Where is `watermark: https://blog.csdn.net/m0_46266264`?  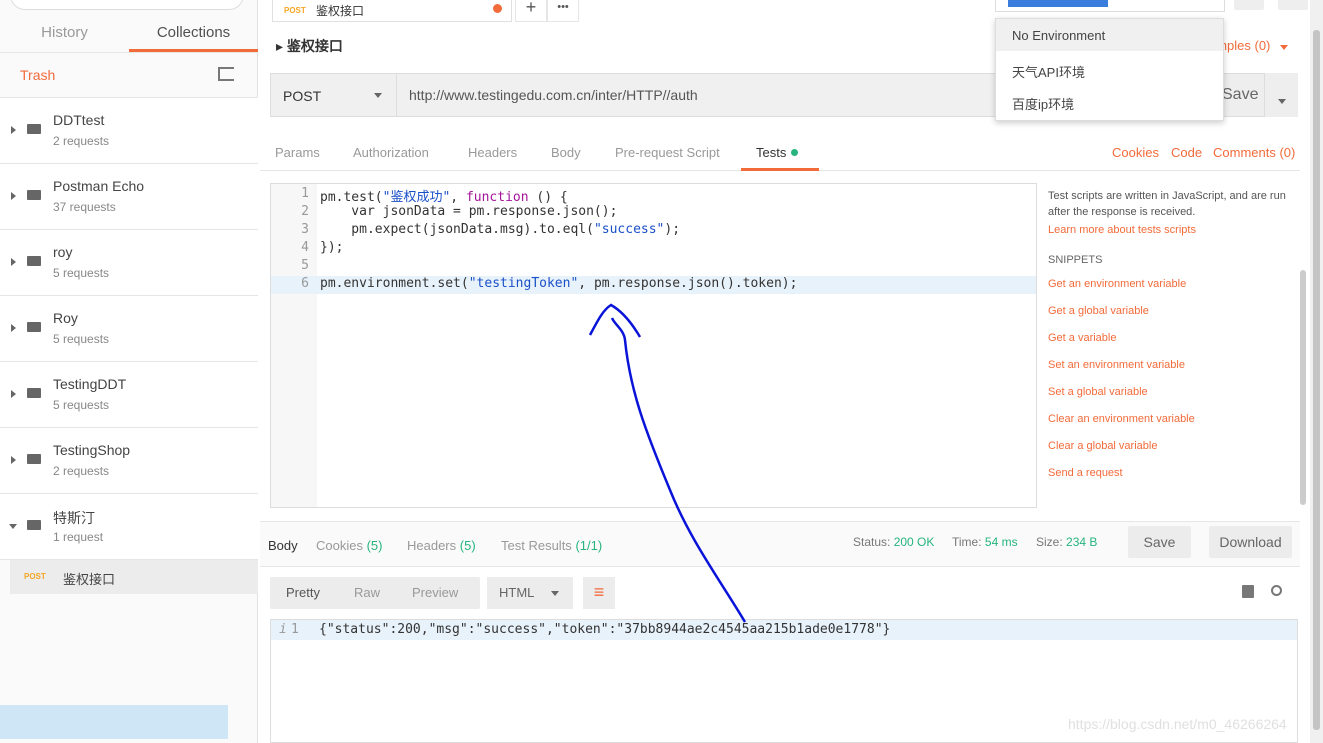 watermark: https://blog.csdn.net/m0_46266264 is located at coordinates (1177, 724).